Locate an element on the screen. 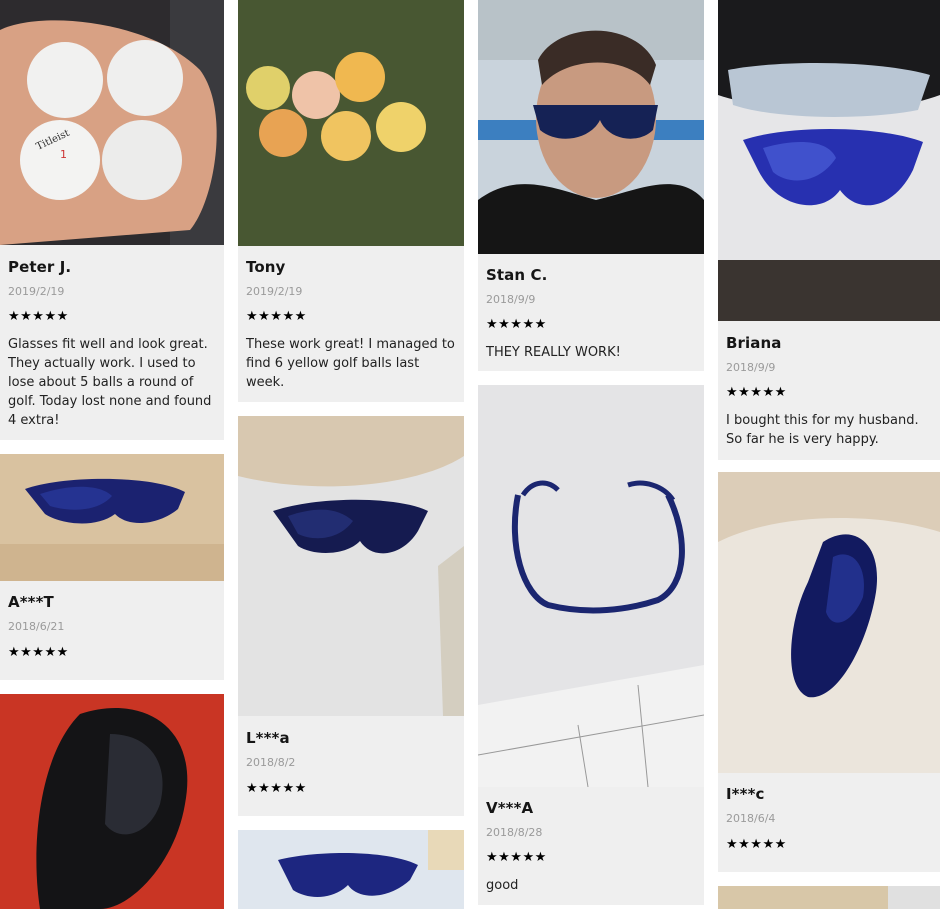 This screenshot has width=940, height=909. review-card: Stan C. 2018/9/9 ★★★★★ THEY REALLY WORK! is located at coordinates (591, 185).